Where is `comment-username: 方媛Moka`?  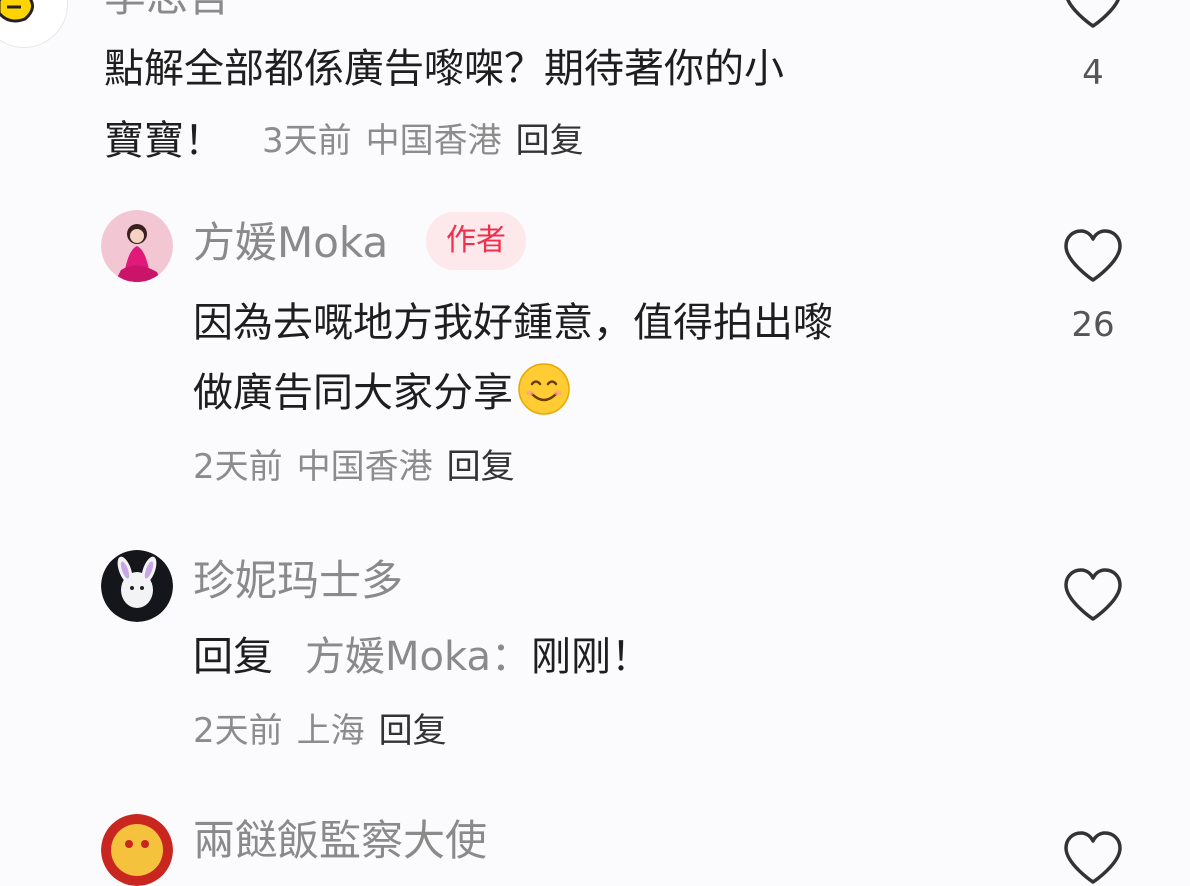
comment-username: 方媛Moka is located at coordinates (290, 243).